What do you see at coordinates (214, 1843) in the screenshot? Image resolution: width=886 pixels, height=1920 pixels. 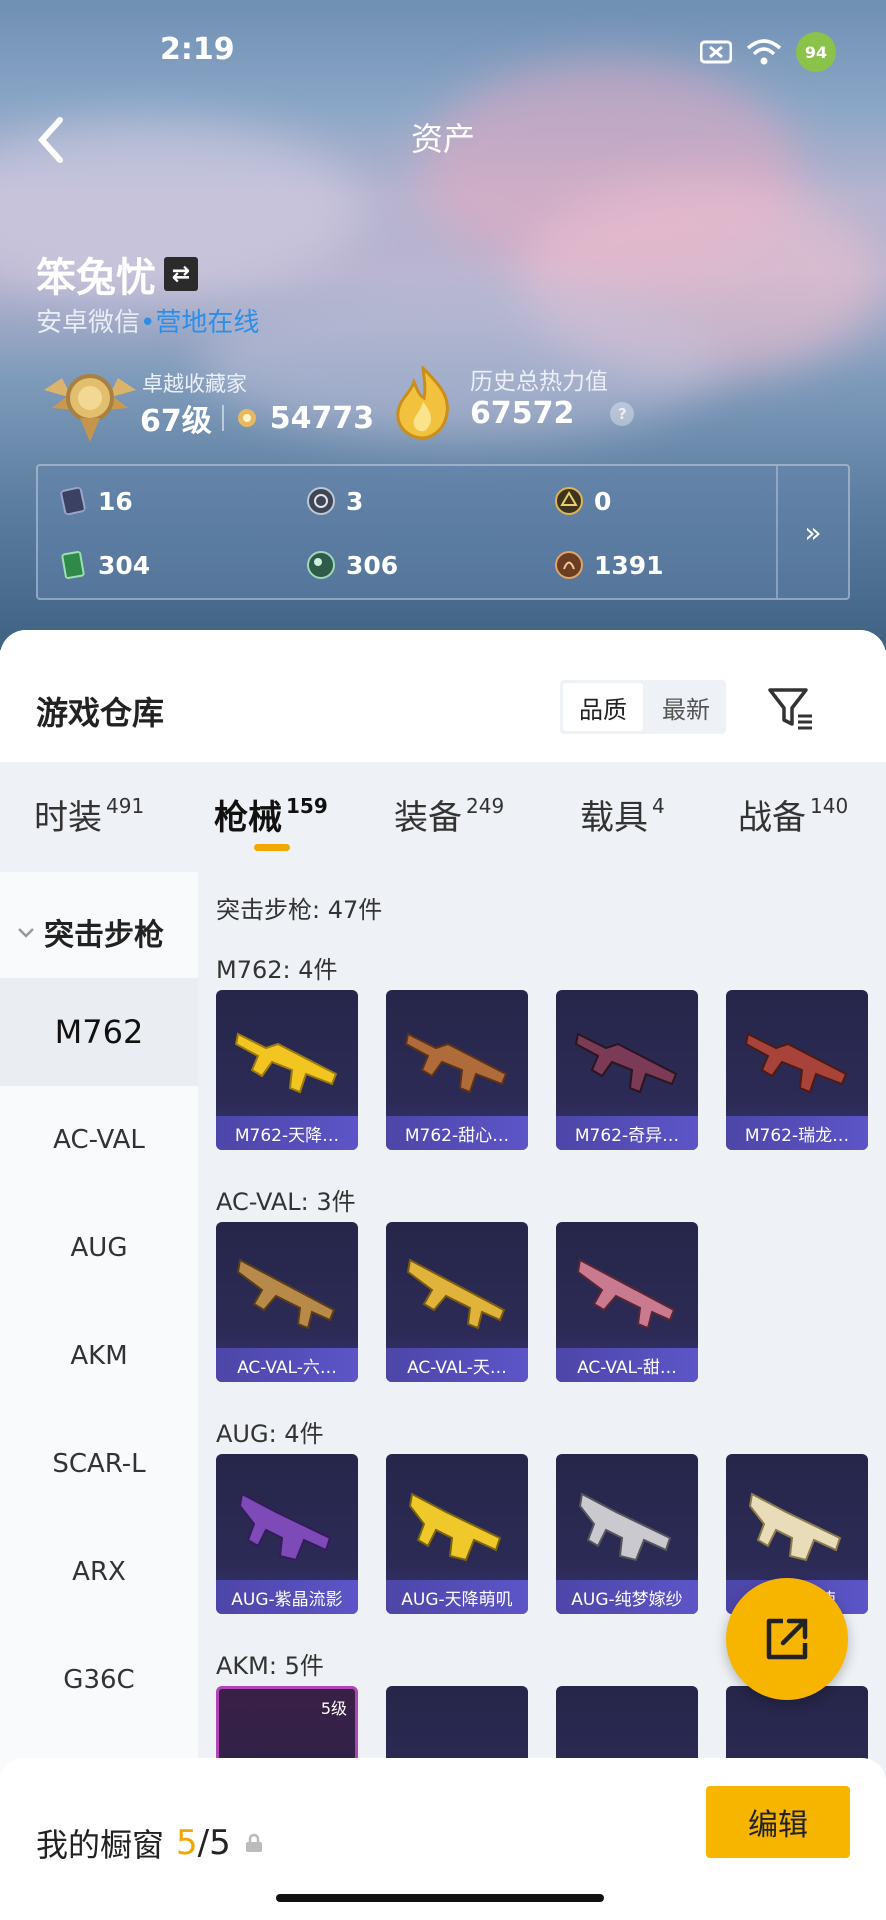 I see `showcase-total: /5` at bounding box center [214, 1843].